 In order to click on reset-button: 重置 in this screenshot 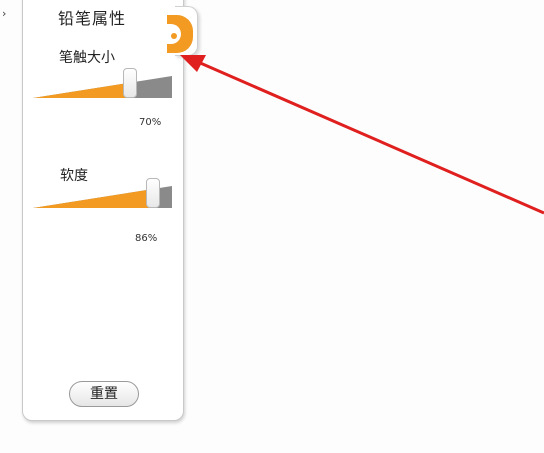, I will do `click(104, 394)`.